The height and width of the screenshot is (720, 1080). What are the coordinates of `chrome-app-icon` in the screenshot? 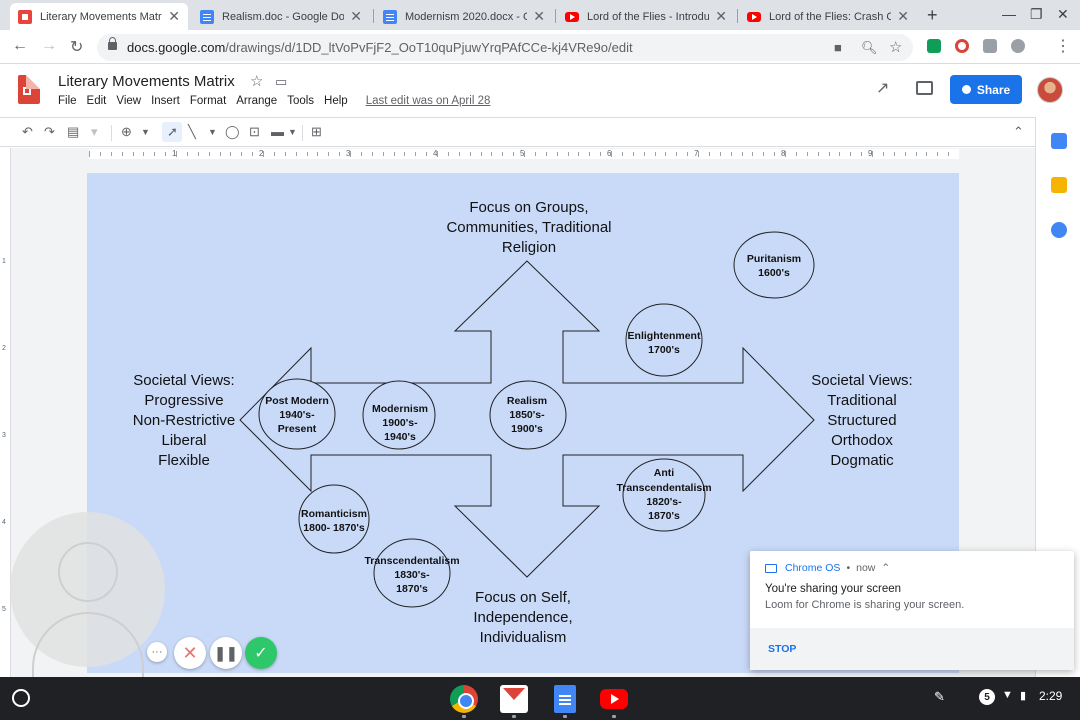 It's located at (464, 699).